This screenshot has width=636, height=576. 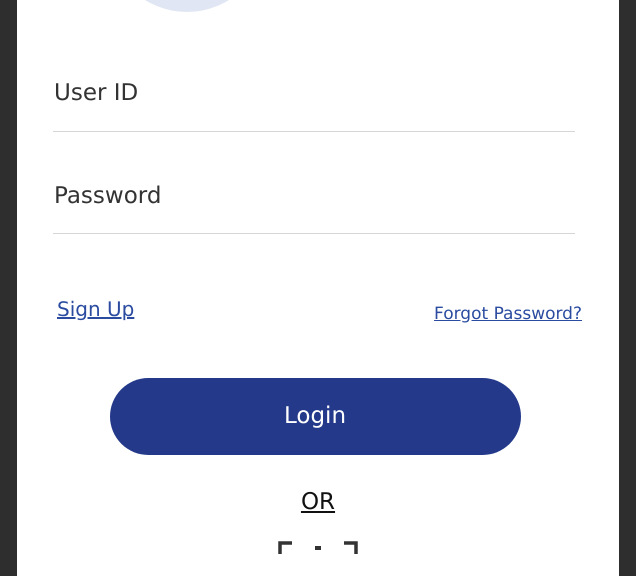 What do you see at coordinates (314, 206) in the screenshot?
I see `password-field: Password` at bounding box center [314, 206].